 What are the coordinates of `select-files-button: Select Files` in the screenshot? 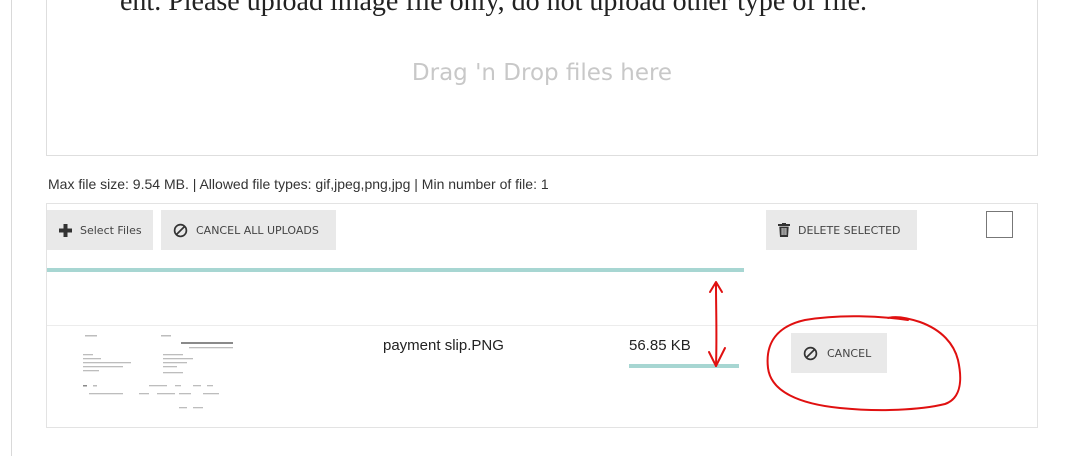 It's located at (100, 230).